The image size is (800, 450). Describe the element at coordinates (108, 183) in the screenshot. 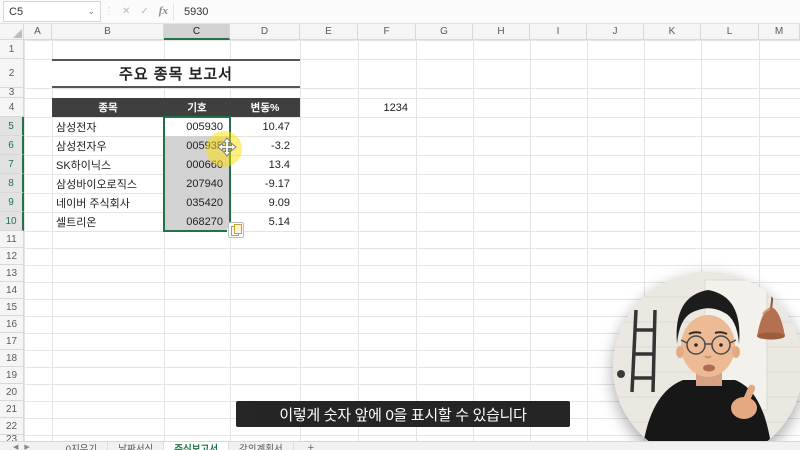

I see `cell-B8: 삼성바이오로직스` at that location.